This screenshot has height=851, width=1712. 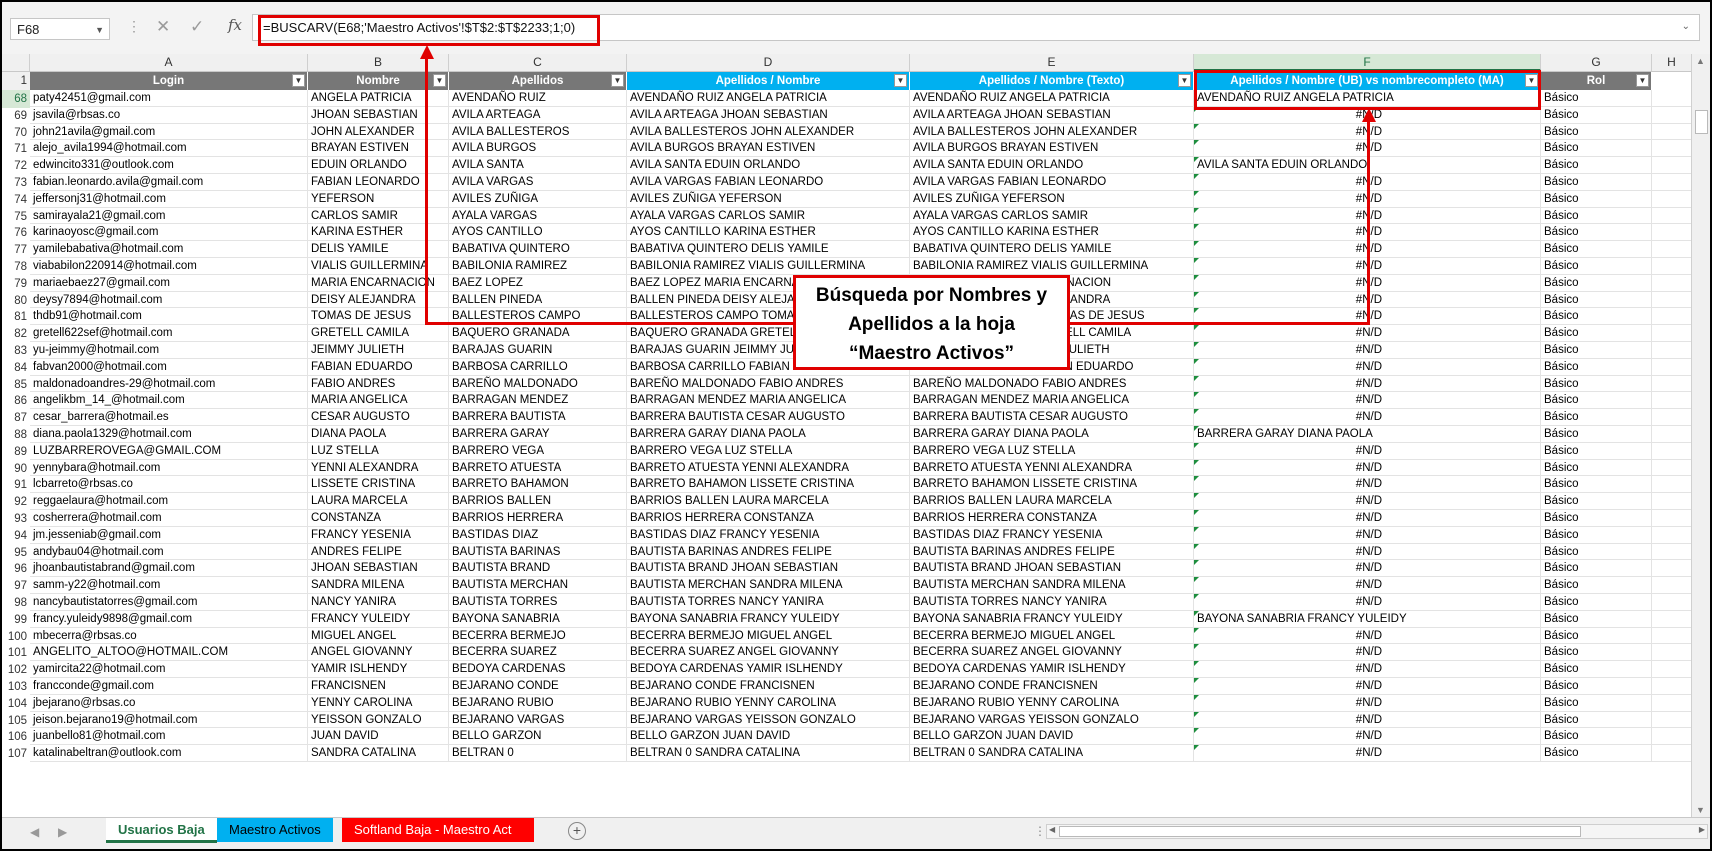 What do you see at coordinates (538, 636) in the screenshot?
I see `cell-apellidos: BECERRA BERMEJO` at bounding box center [538, 636].